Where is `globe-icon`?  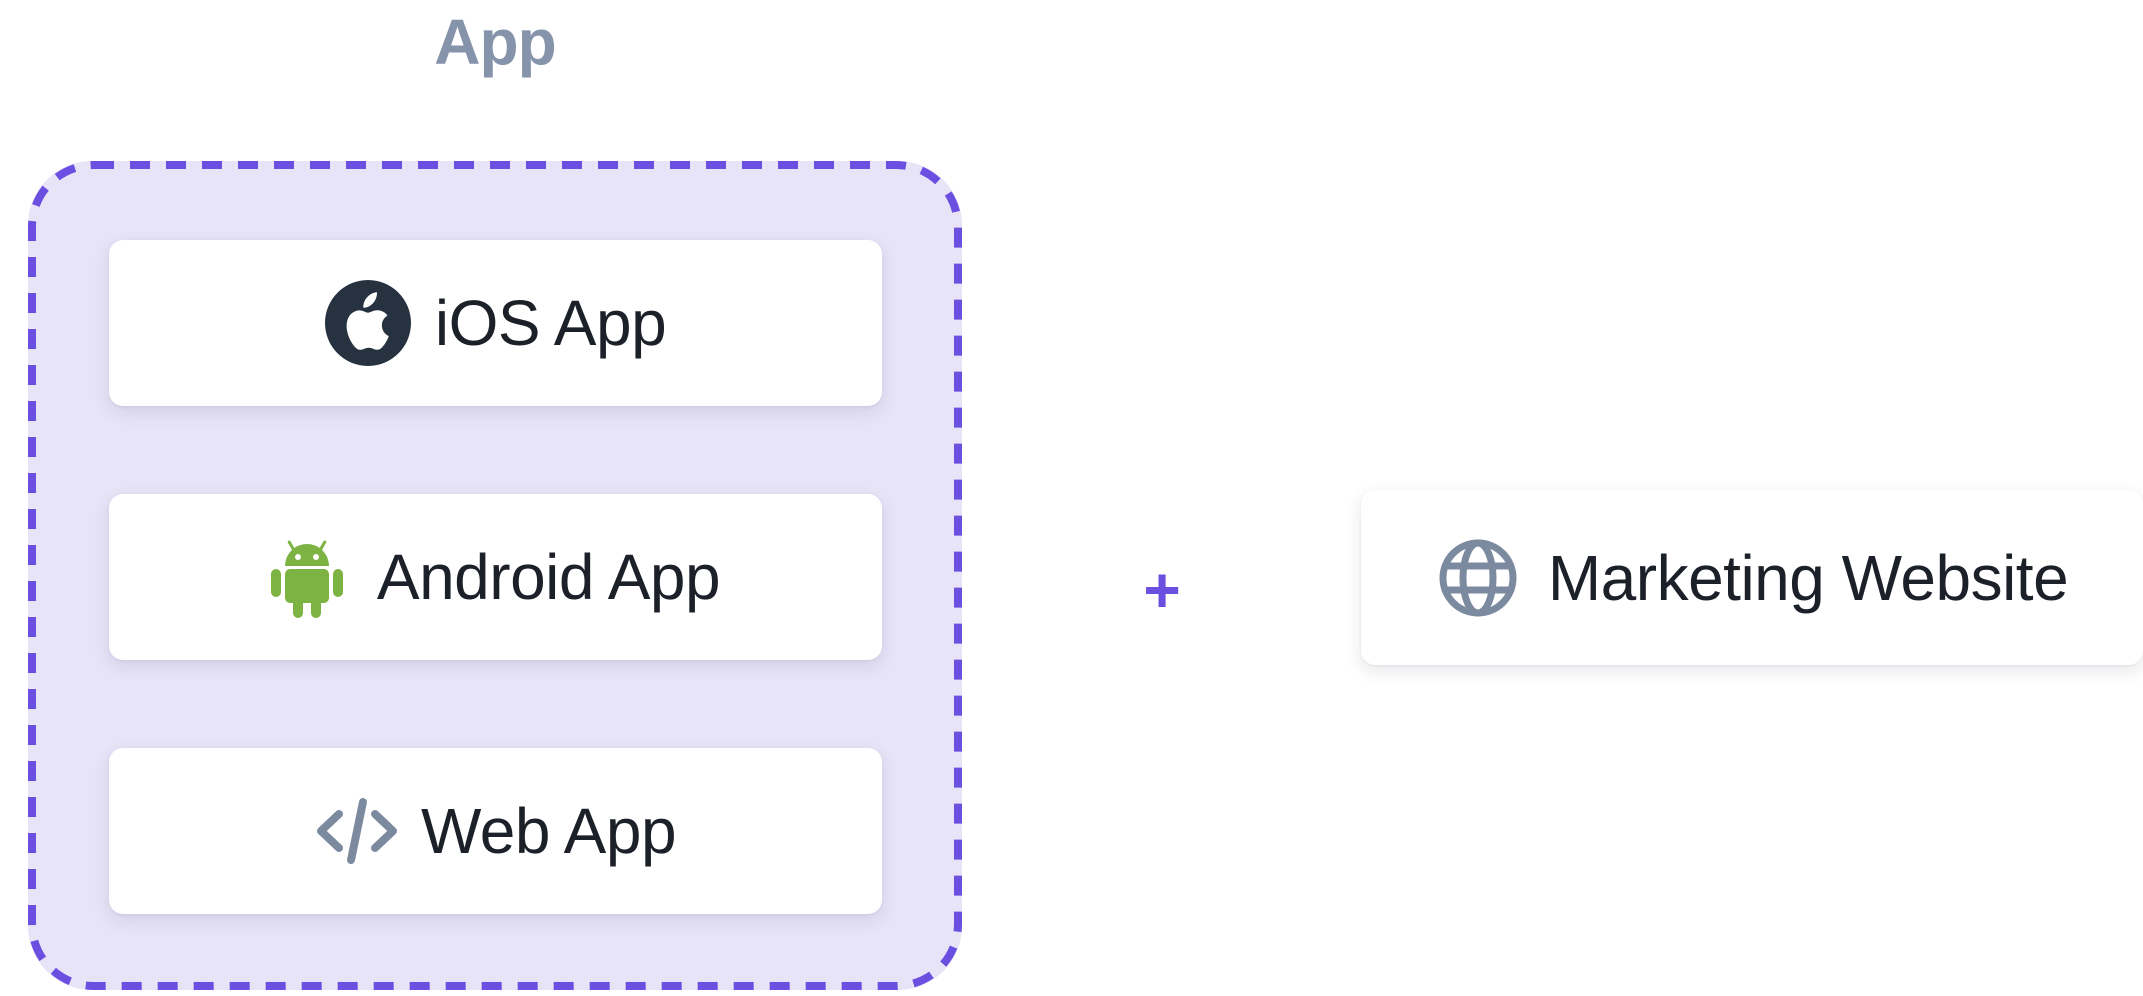 globe-icon is located at coordinates (1478, 578).